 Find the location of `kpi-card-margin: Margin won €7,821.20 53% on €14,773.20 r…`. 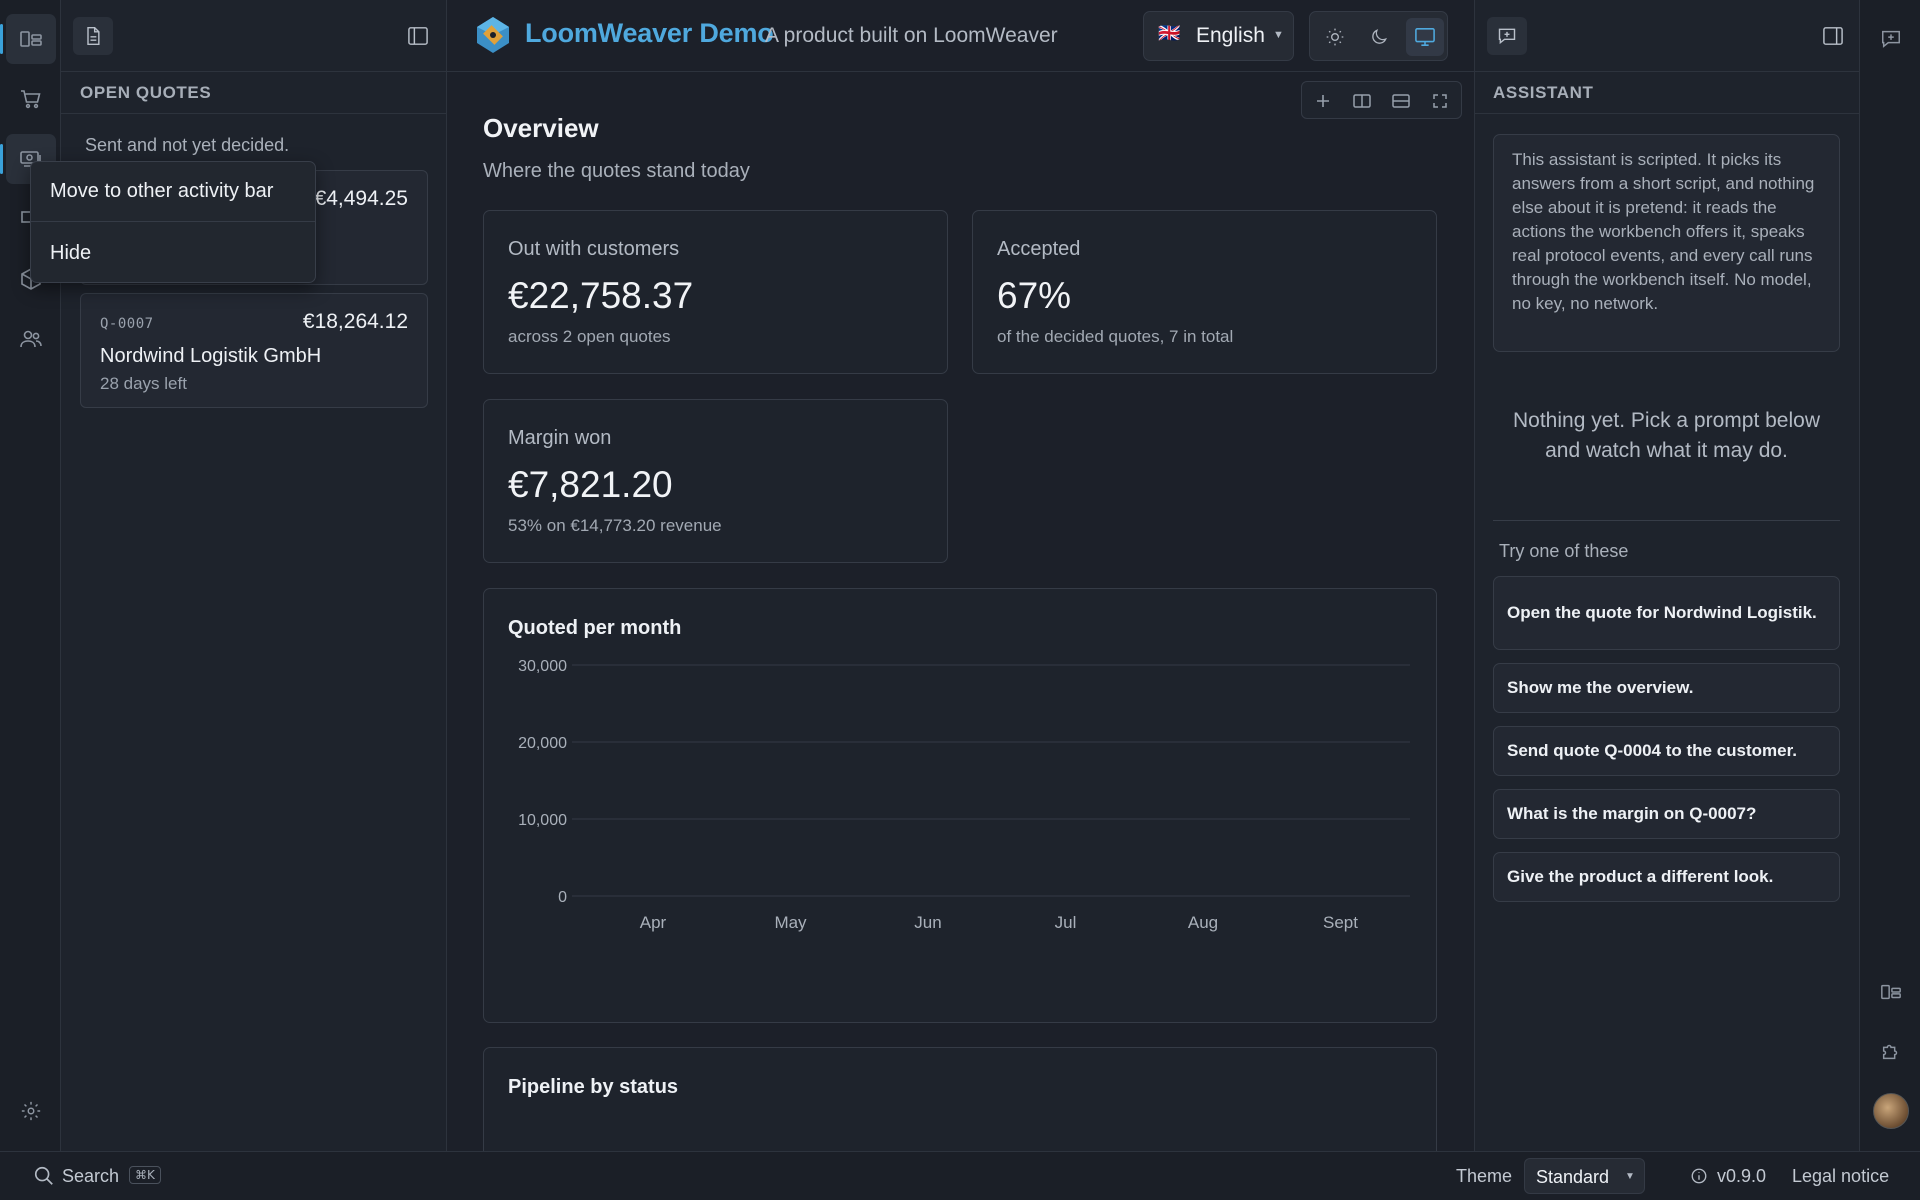

kpi-card-margin: Margin won €7,821.20 53% on €14,773.20 r… is located at coordinates (715, 481).